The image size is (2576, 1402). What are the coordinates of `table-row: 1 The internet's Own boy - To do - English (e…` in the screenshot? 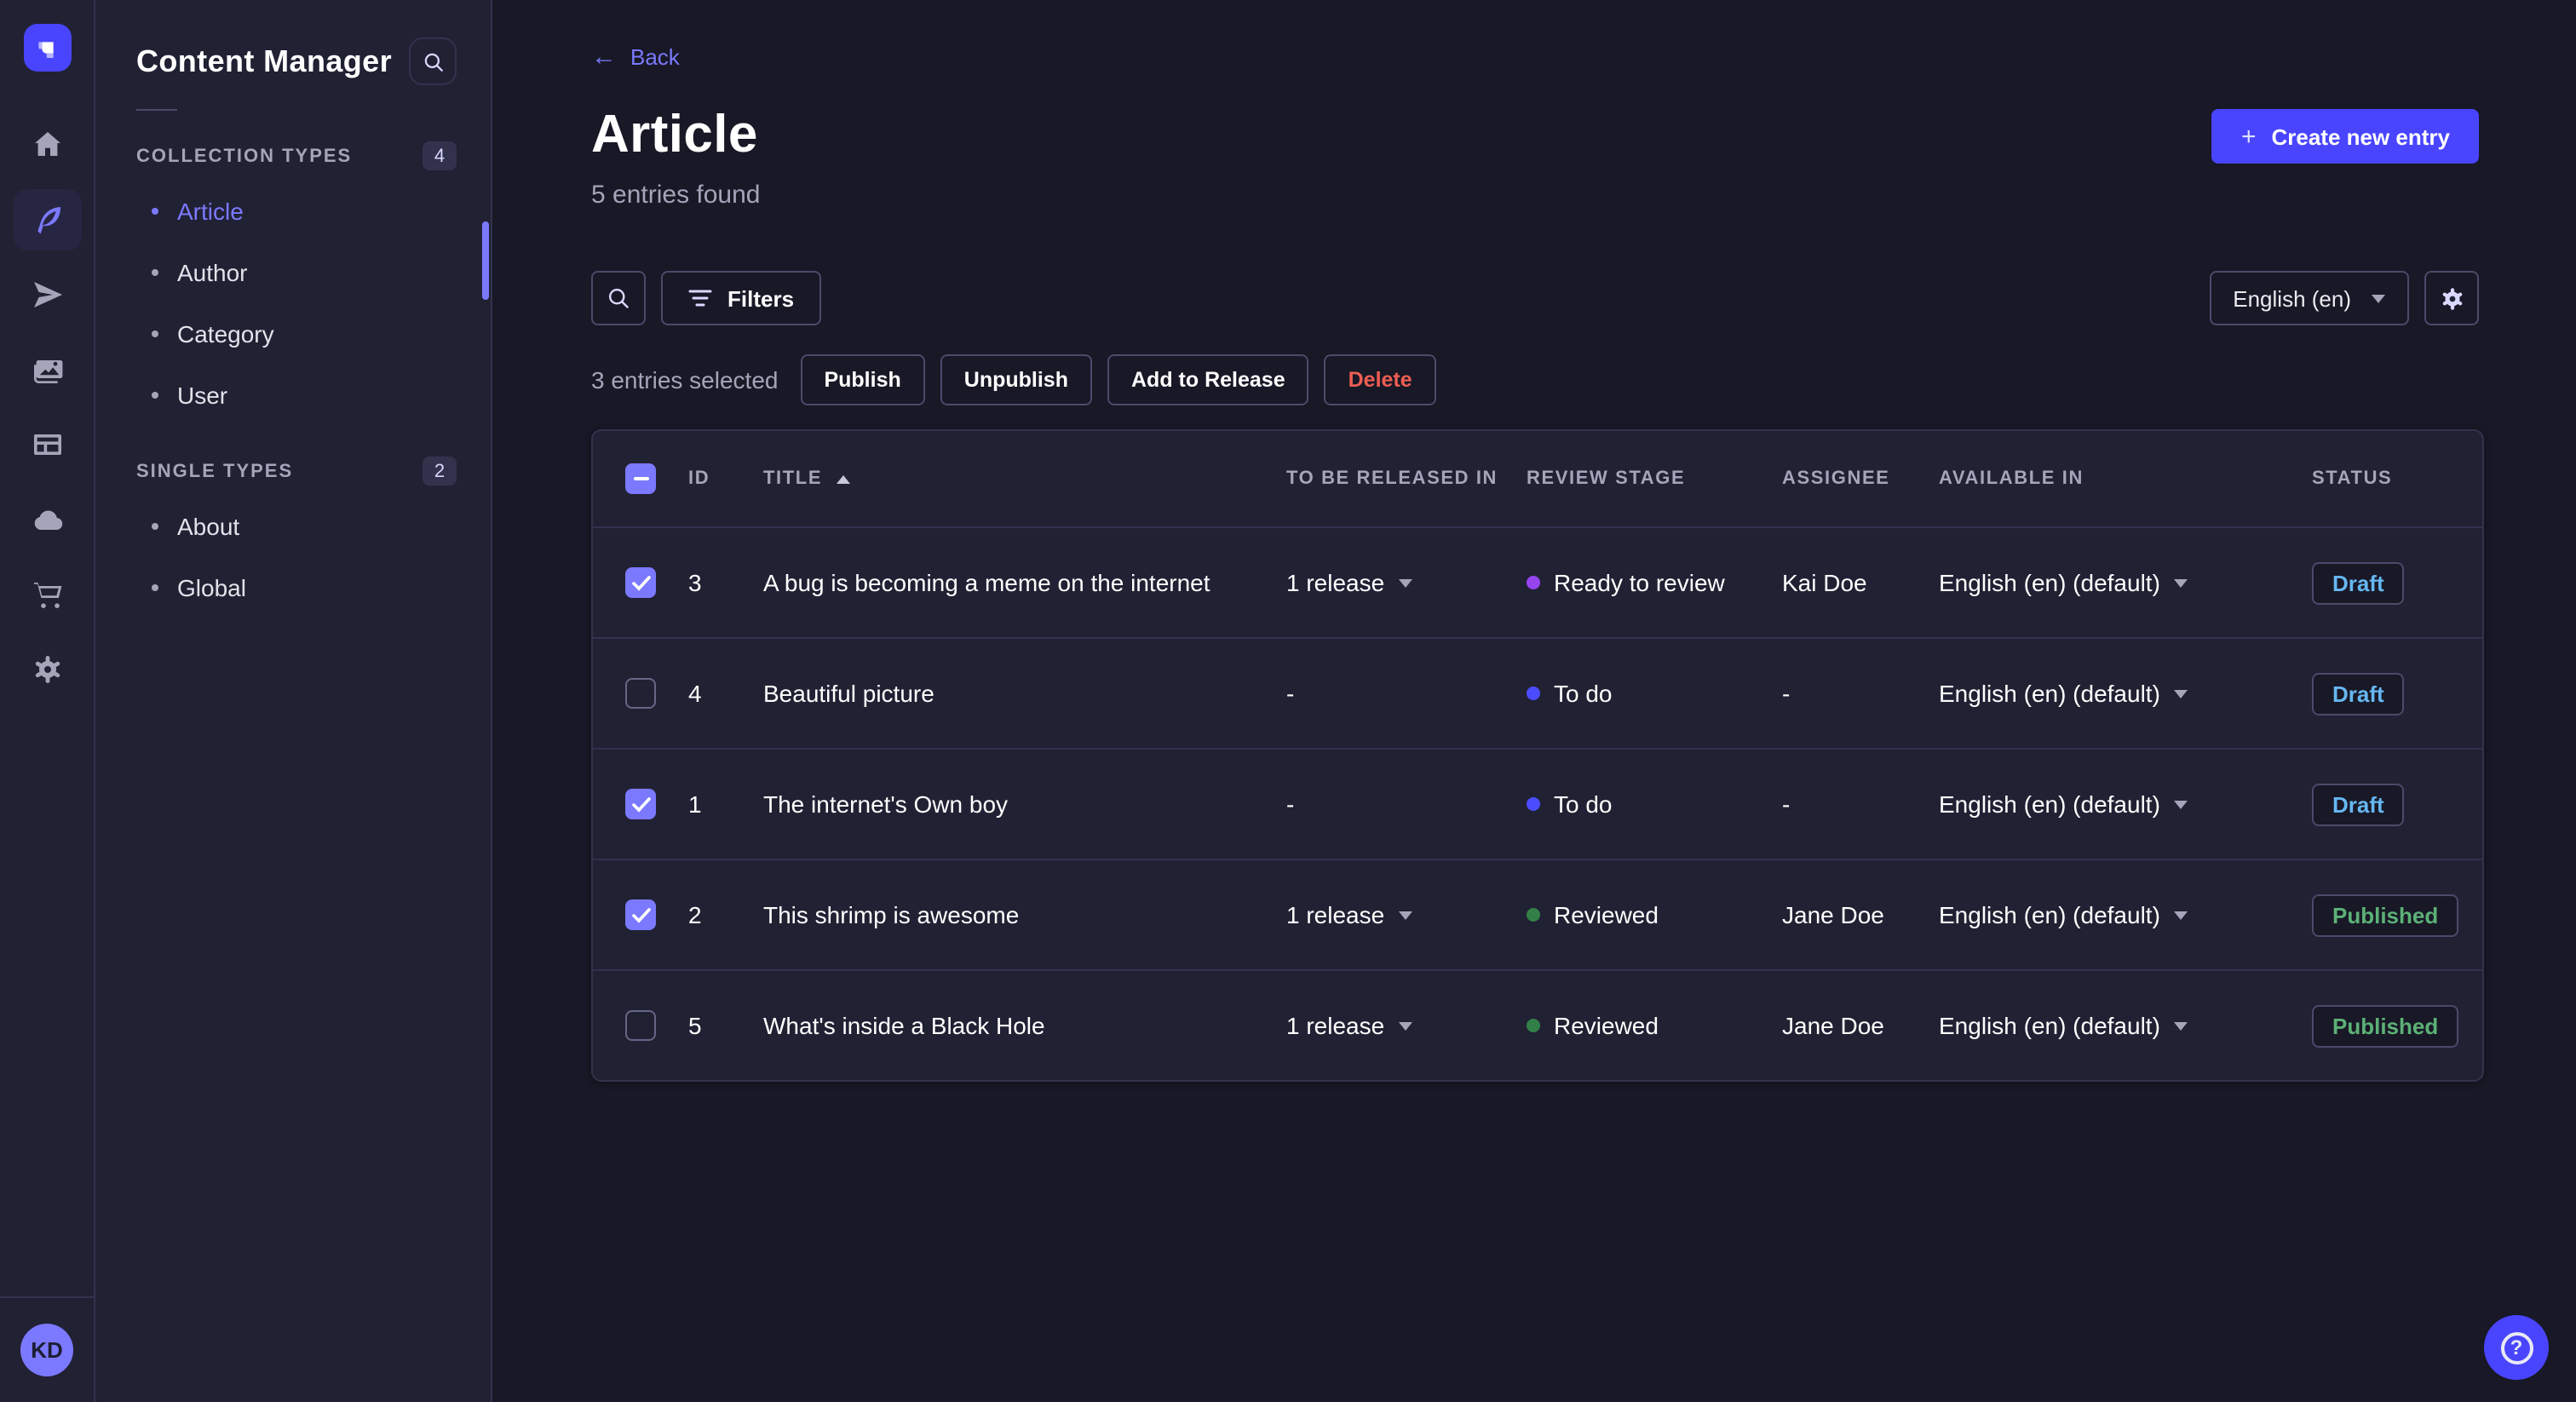 It's located at (1538, 803).